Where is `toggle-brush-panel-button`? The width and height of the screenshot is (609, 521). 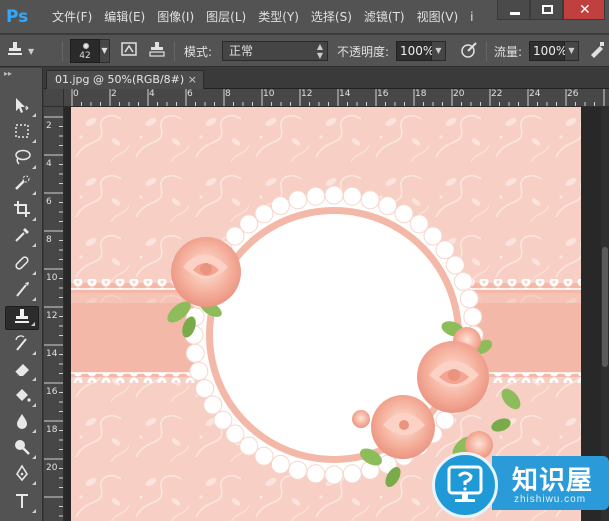 toggle-brush-panel-button is located at coordinates (129, 51).